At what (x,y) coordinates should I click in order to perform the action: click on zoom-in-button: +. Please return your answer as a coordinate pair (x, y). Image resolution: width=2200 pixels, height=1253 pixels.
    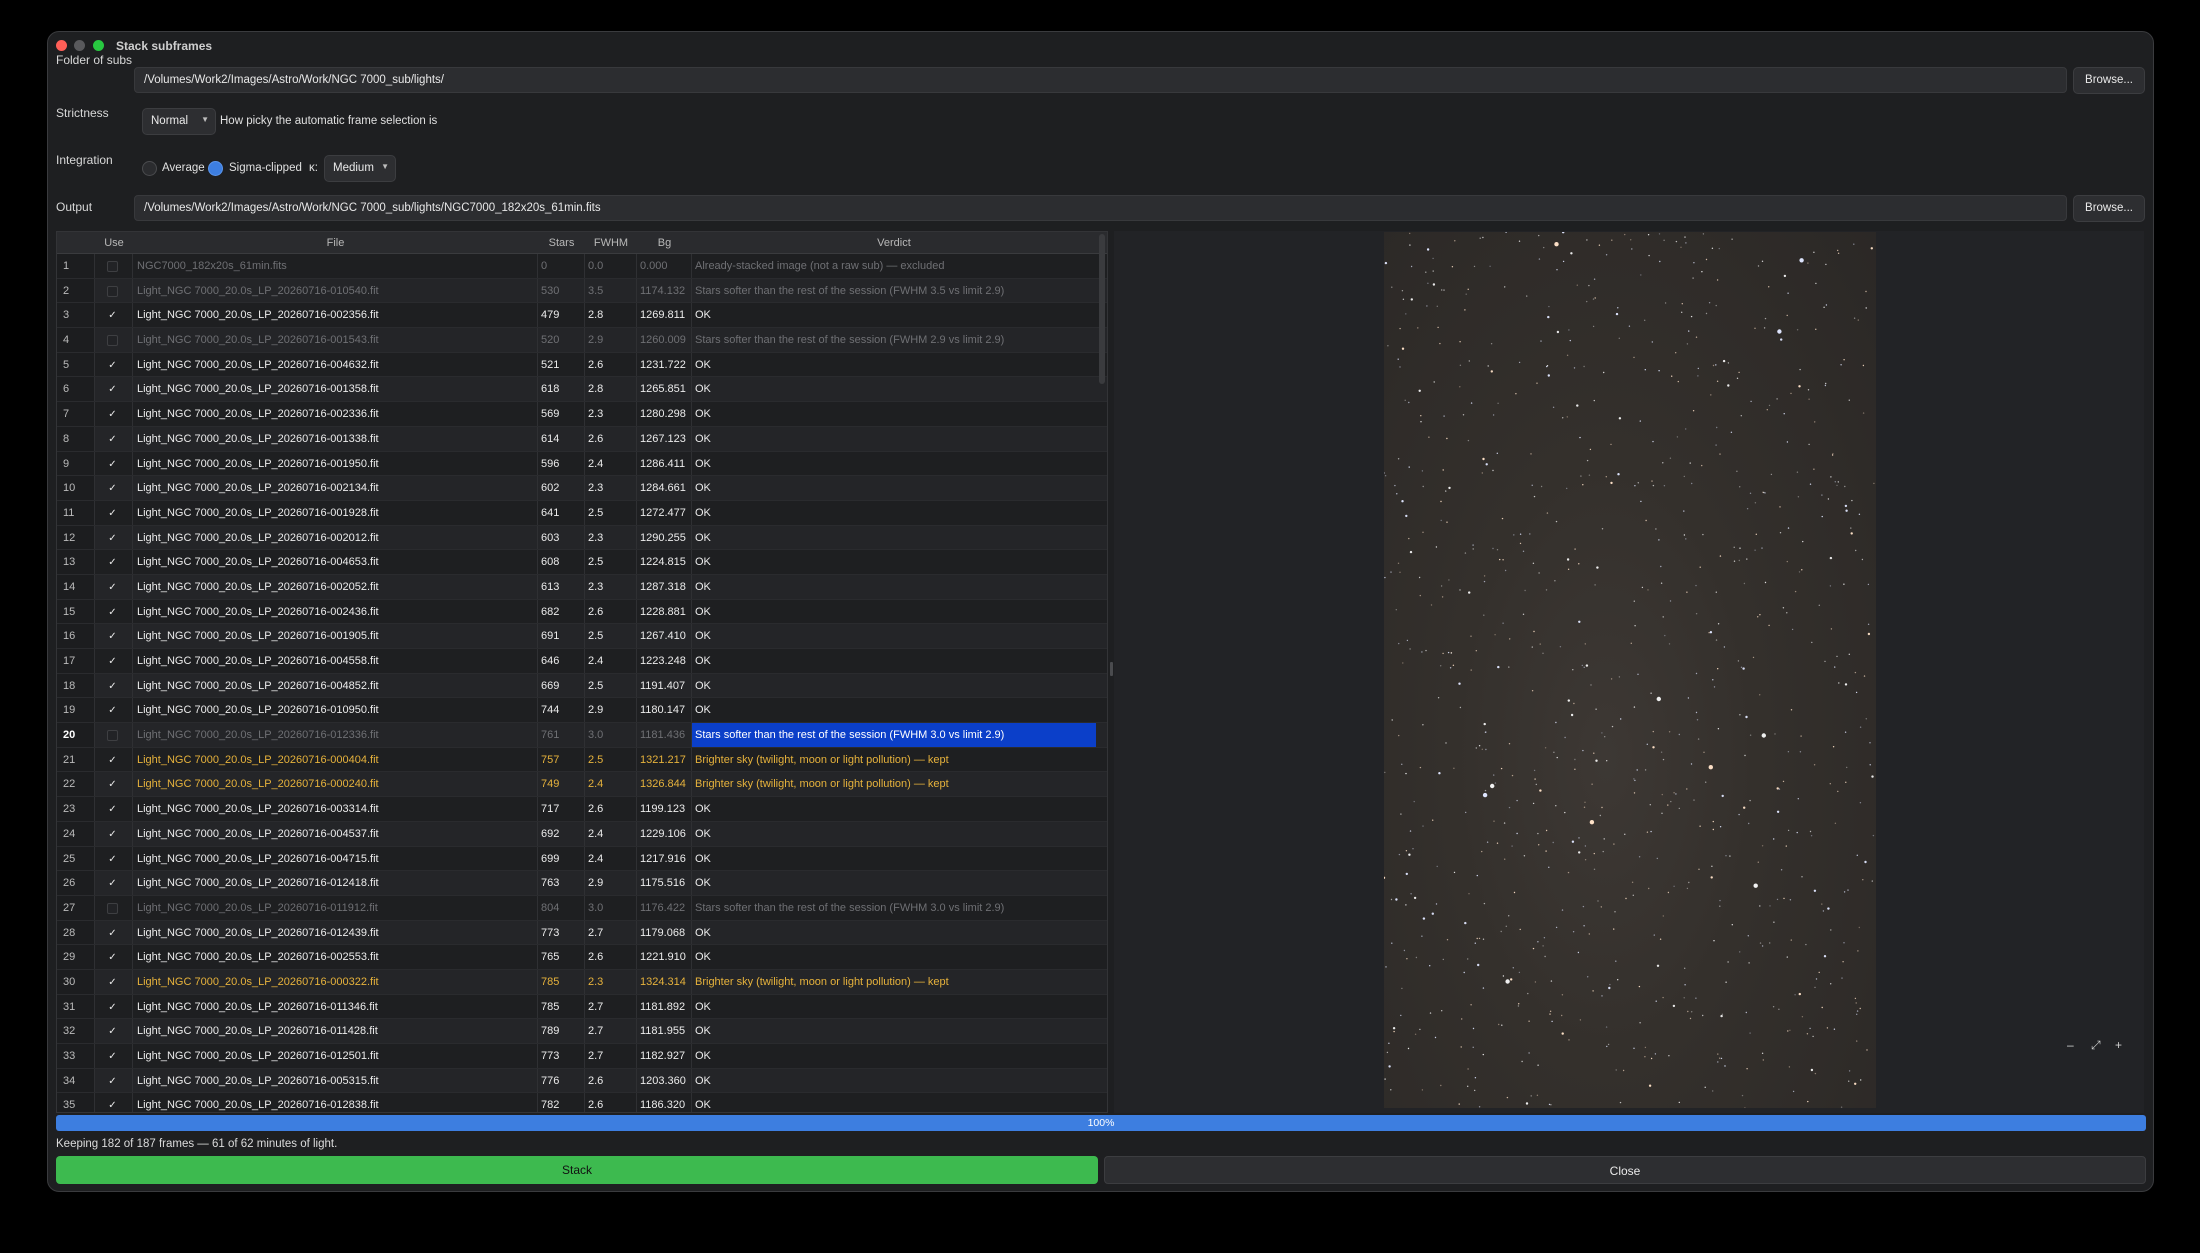
    Looking at the image, I should click on (2118, 1045).